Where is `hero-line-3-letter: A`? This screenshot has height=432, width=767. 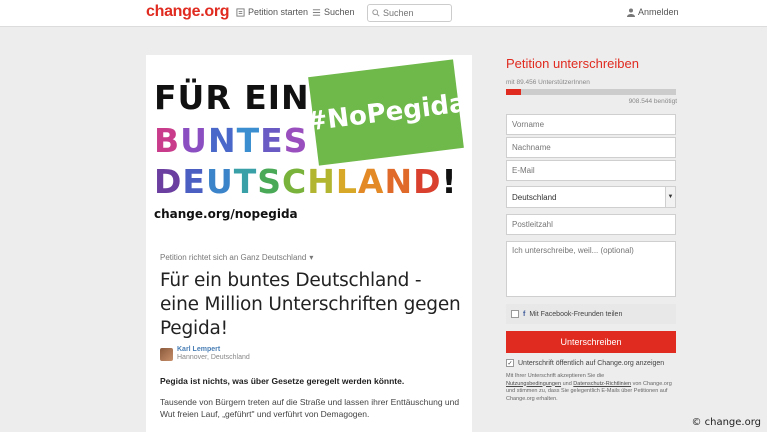
hero-line-3-letter: A is located at coordinates (371, 181).